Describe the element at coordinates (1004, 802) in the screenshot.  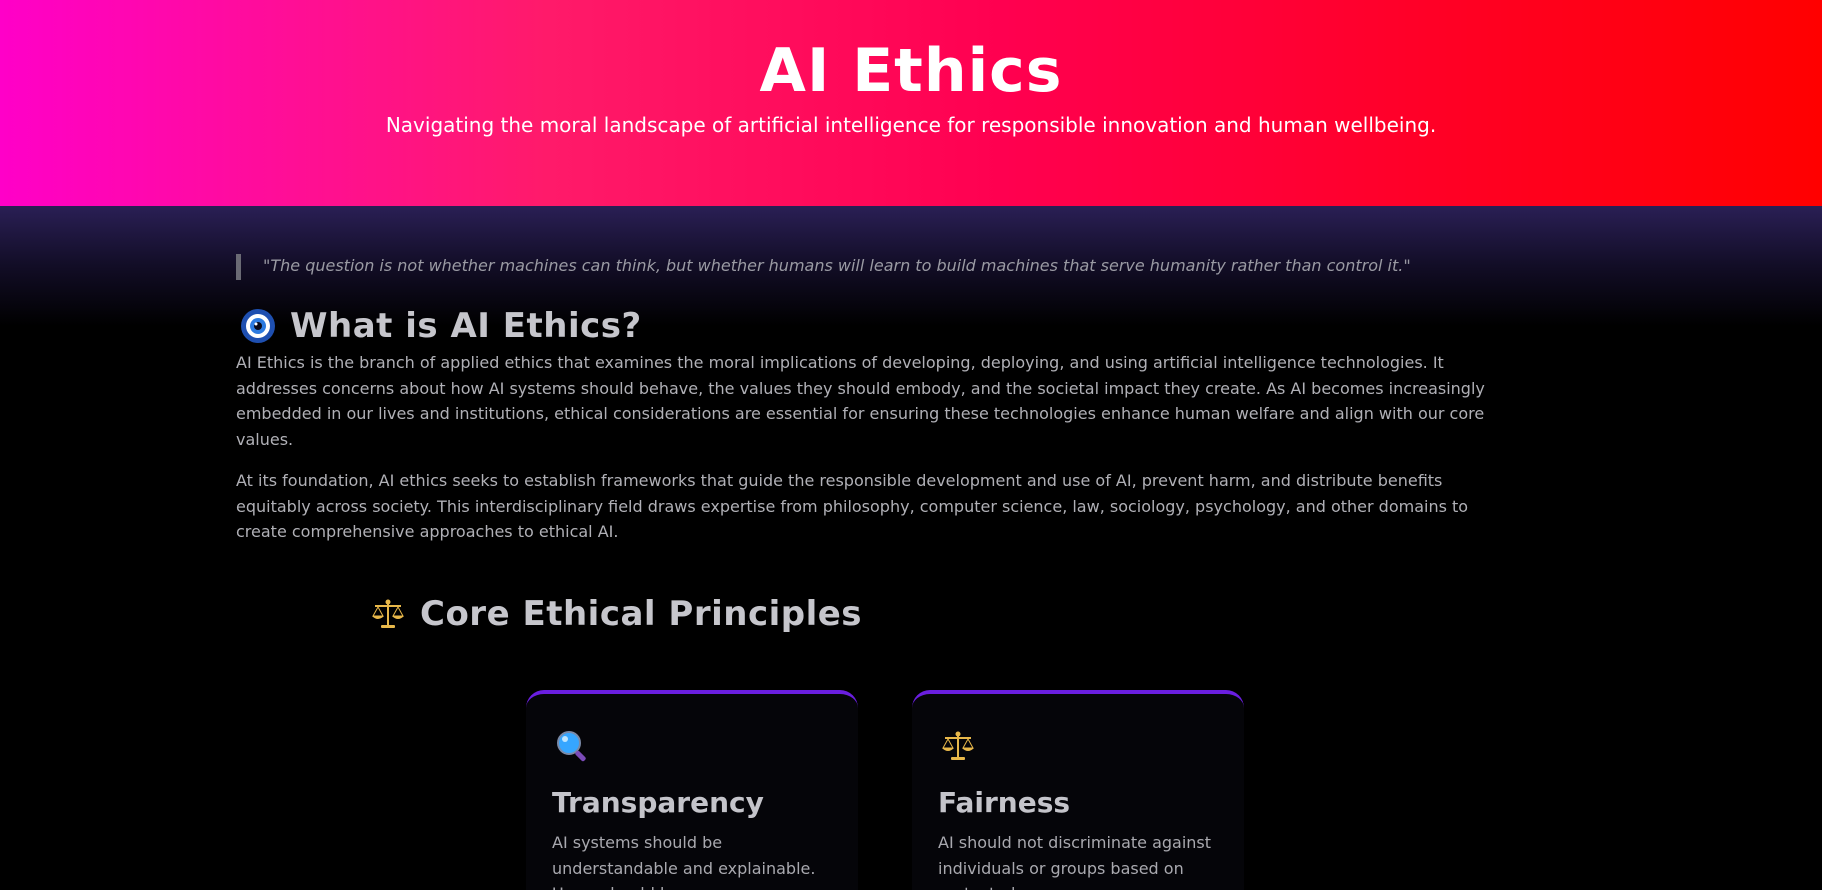
I see `card-title: Fairness` at that location.